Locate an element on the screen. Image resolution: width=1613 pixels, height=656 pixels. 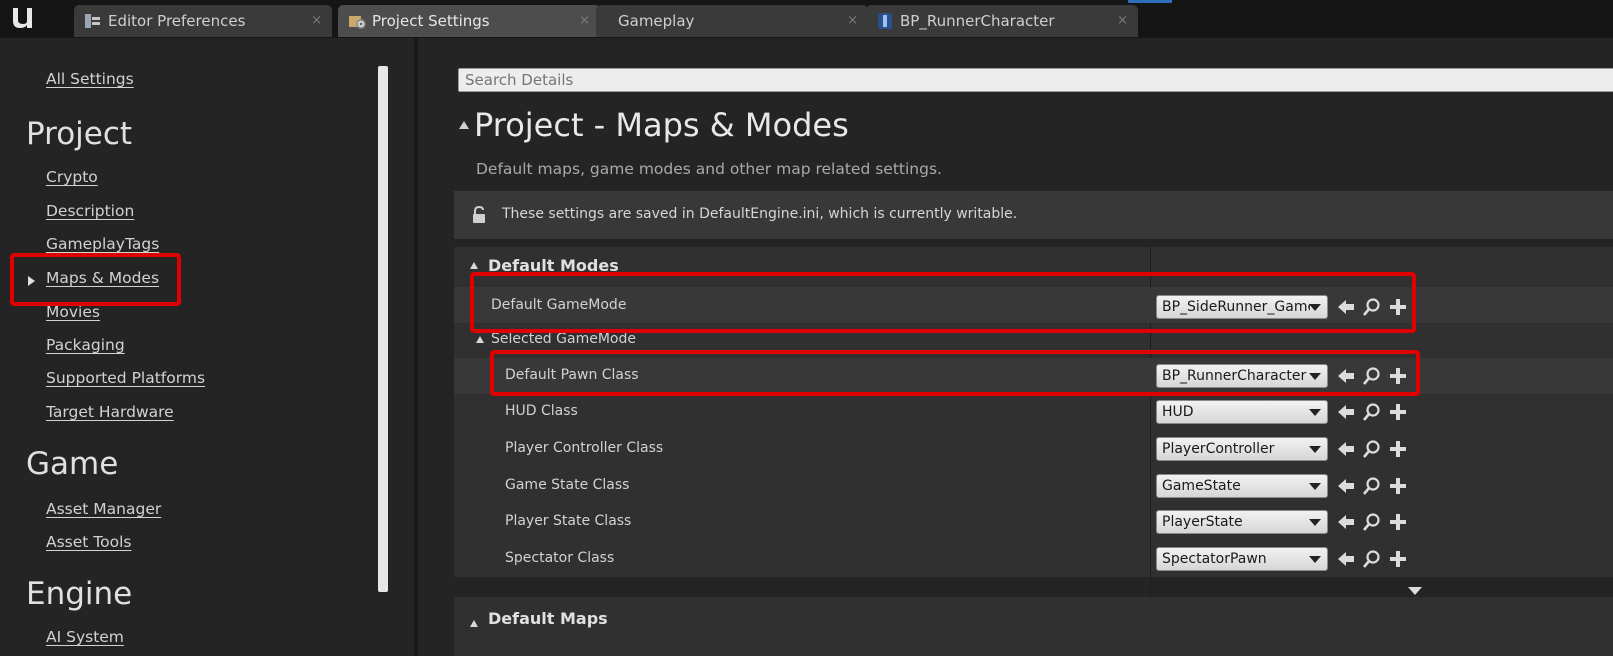
unreal-engine-logo is located at coordinates (22, 18).